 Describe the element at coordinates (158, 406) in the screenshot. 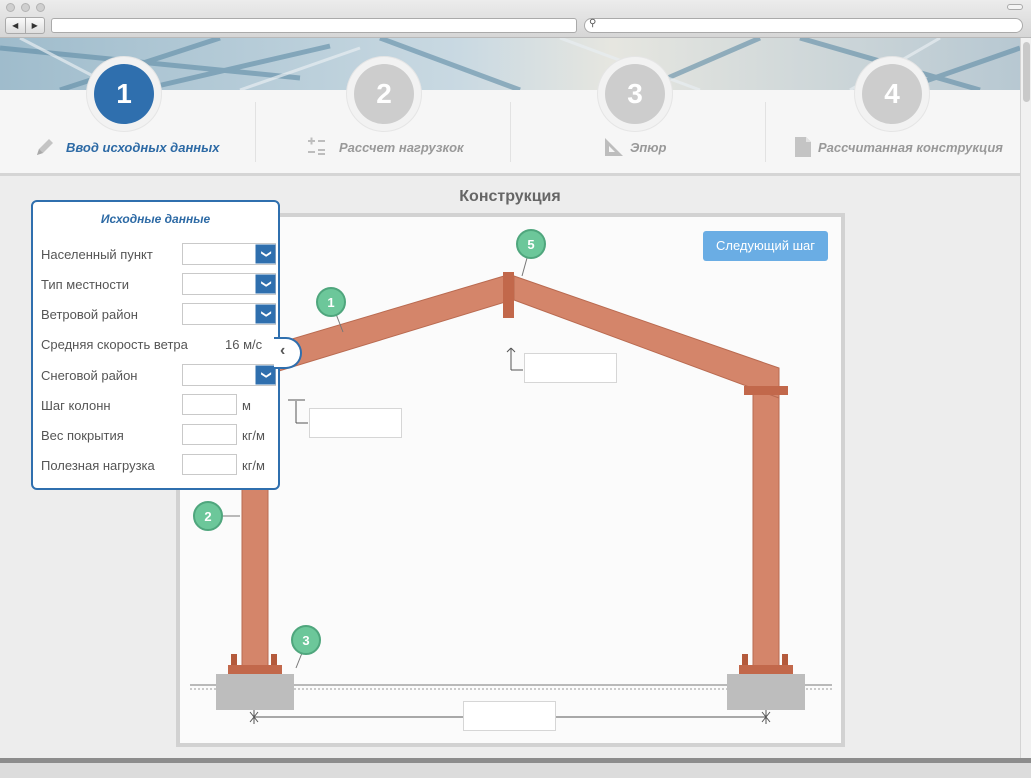

I see `column-step-row: Шаг колонн м` at that location.